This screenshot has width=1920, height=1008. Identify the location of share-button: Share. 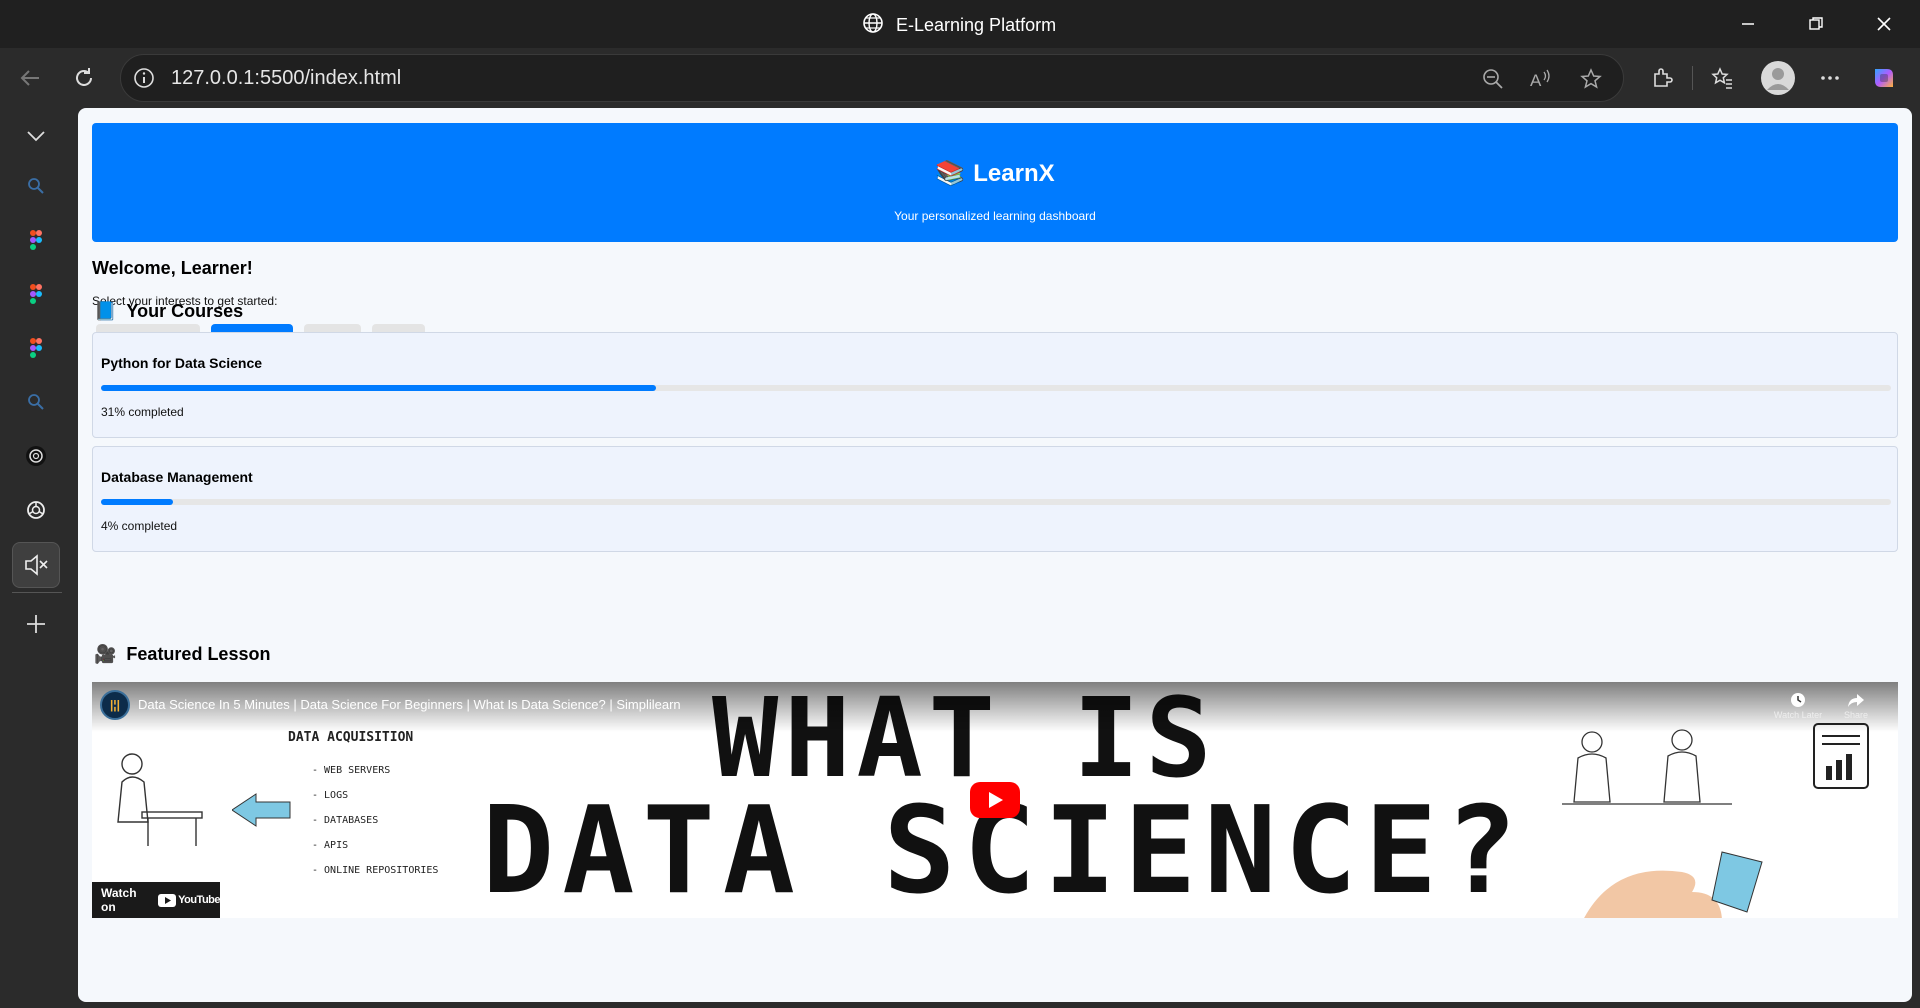
(1856, 706).